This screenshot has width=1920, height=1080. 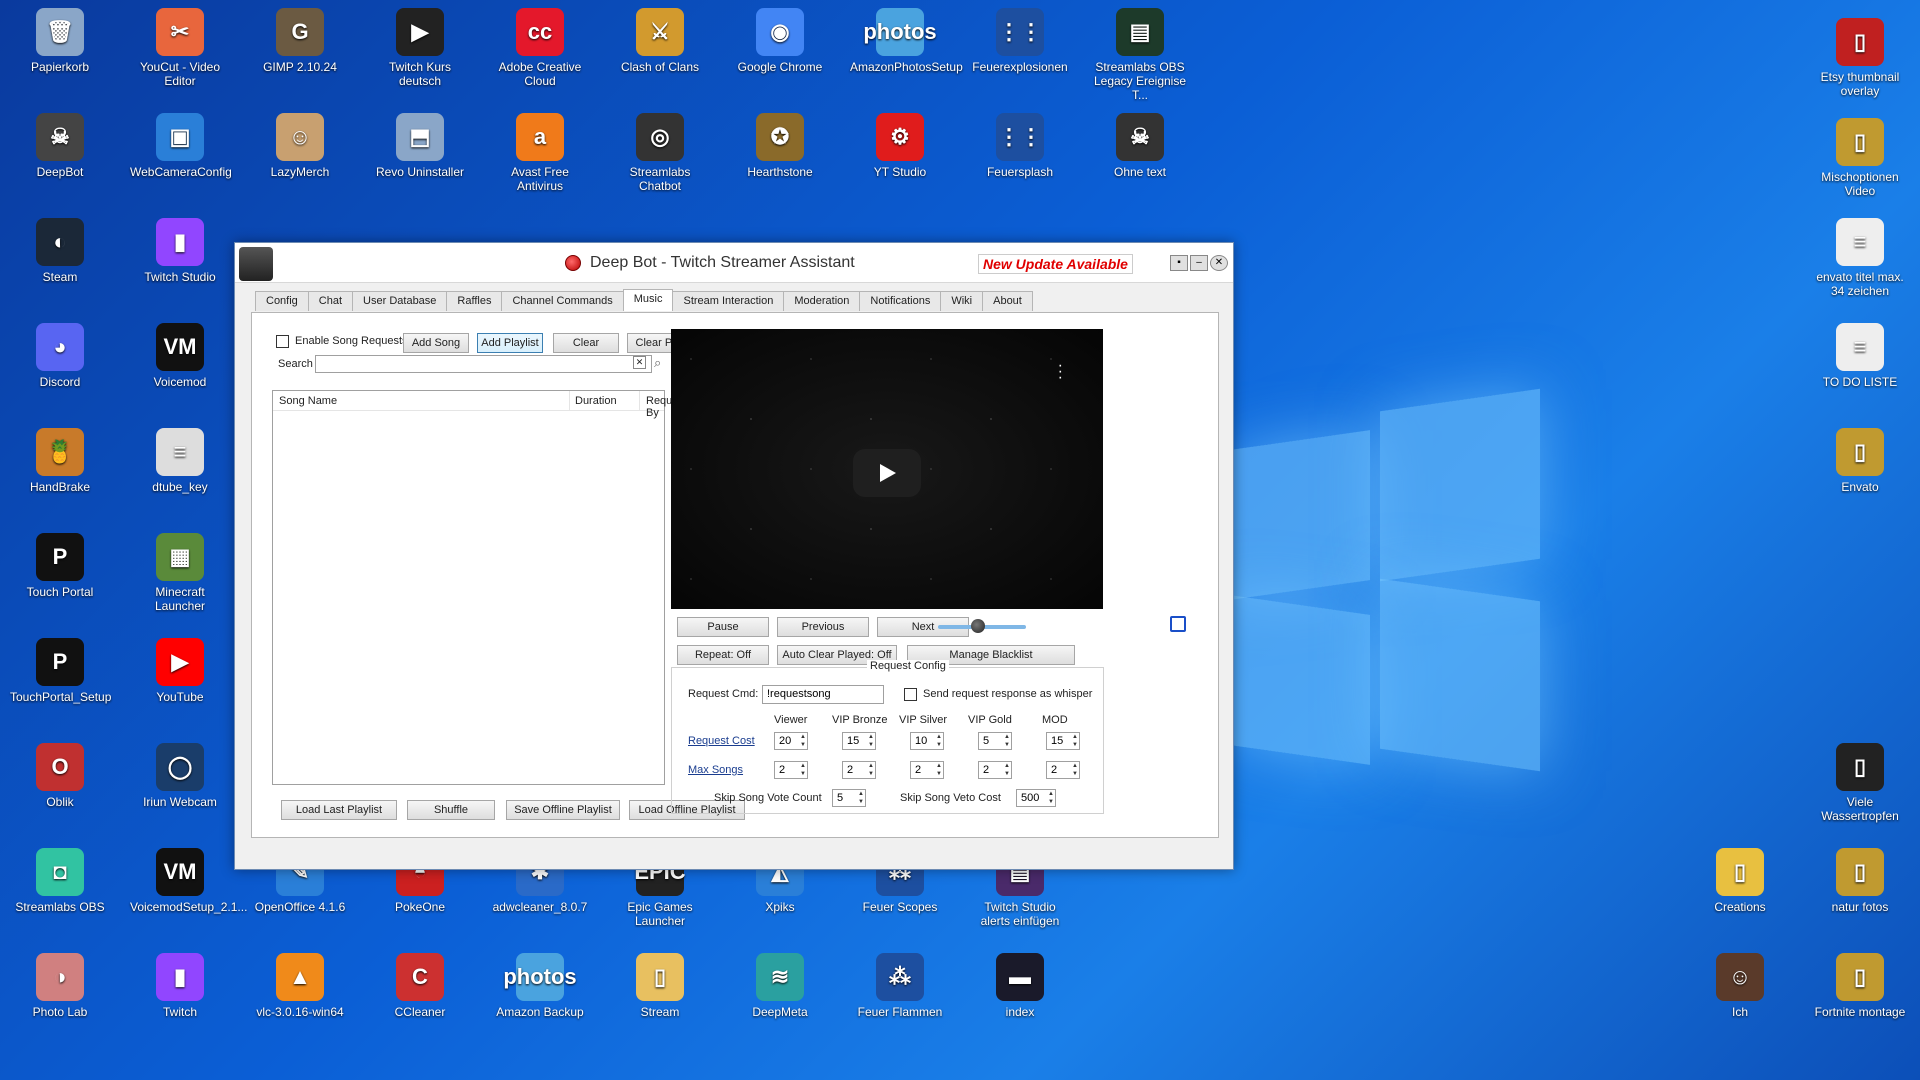 What do you see at coordinates (995, 770) in the screenshot?
I see `max-songs-vip-gold: 2` at bounding box center [995, 770].